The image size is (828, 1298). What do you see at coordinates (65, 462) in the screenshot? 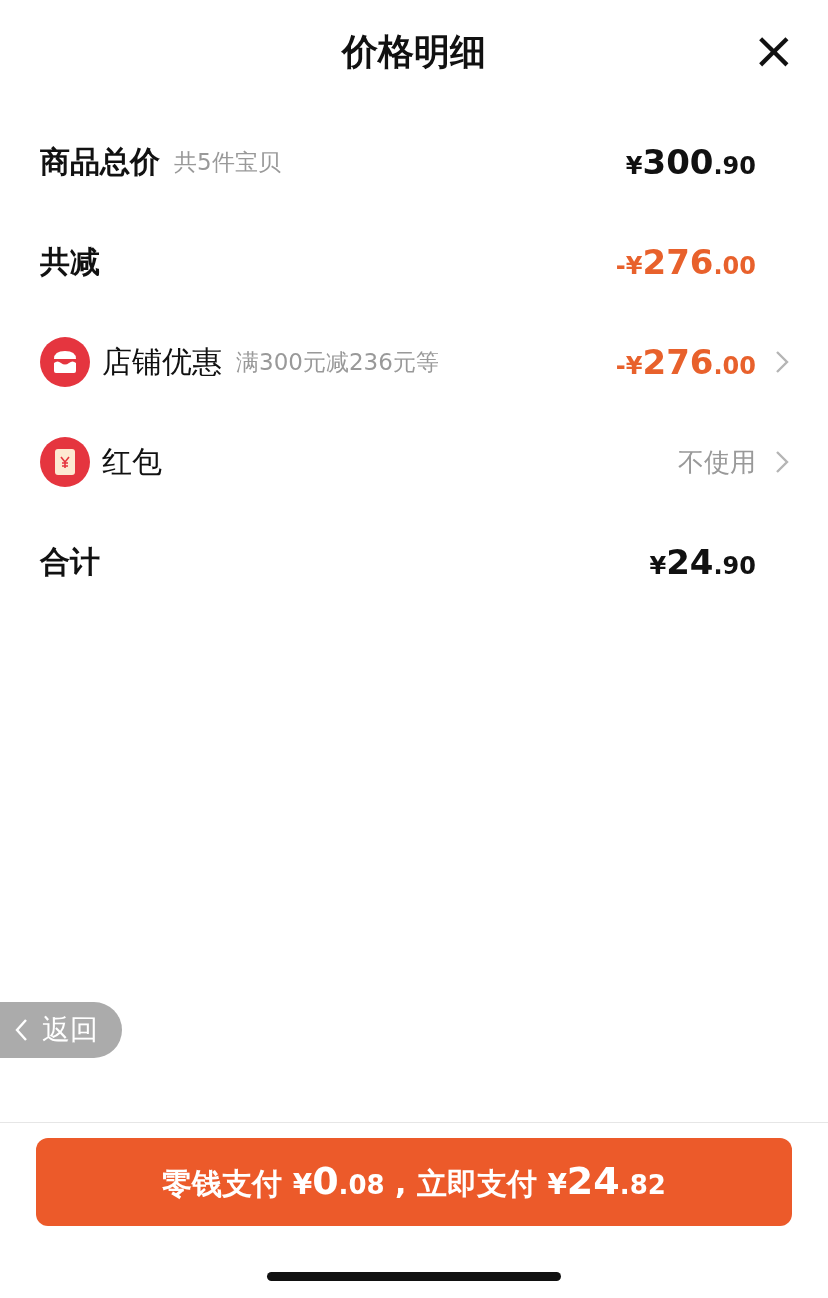
I see `envelope-icon` at bounding box center [65, 462].